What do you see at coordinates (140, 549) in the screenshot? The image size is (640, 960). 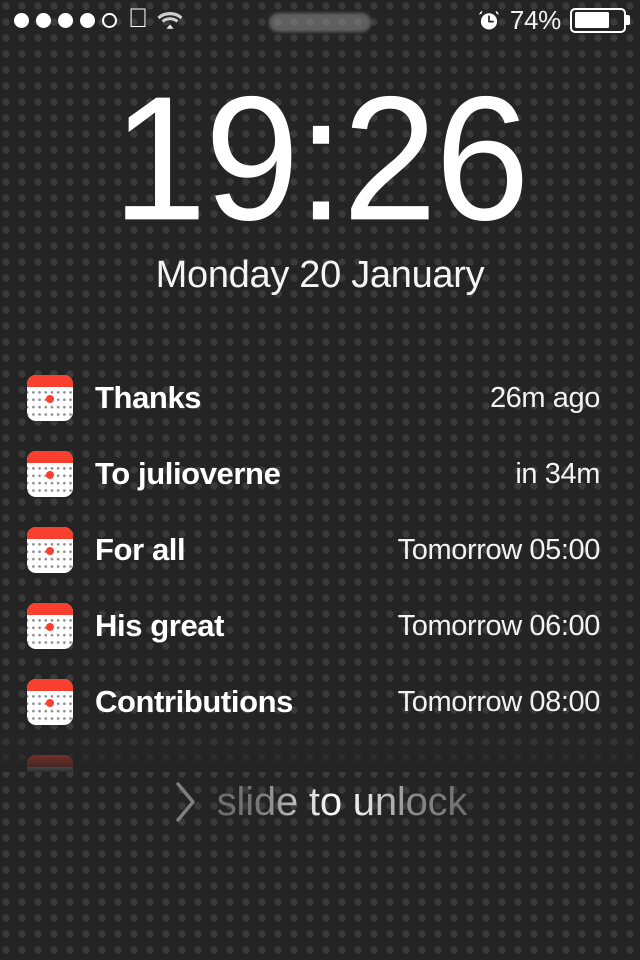 I see `notification-title: For all` at bounding box center [140, 549].